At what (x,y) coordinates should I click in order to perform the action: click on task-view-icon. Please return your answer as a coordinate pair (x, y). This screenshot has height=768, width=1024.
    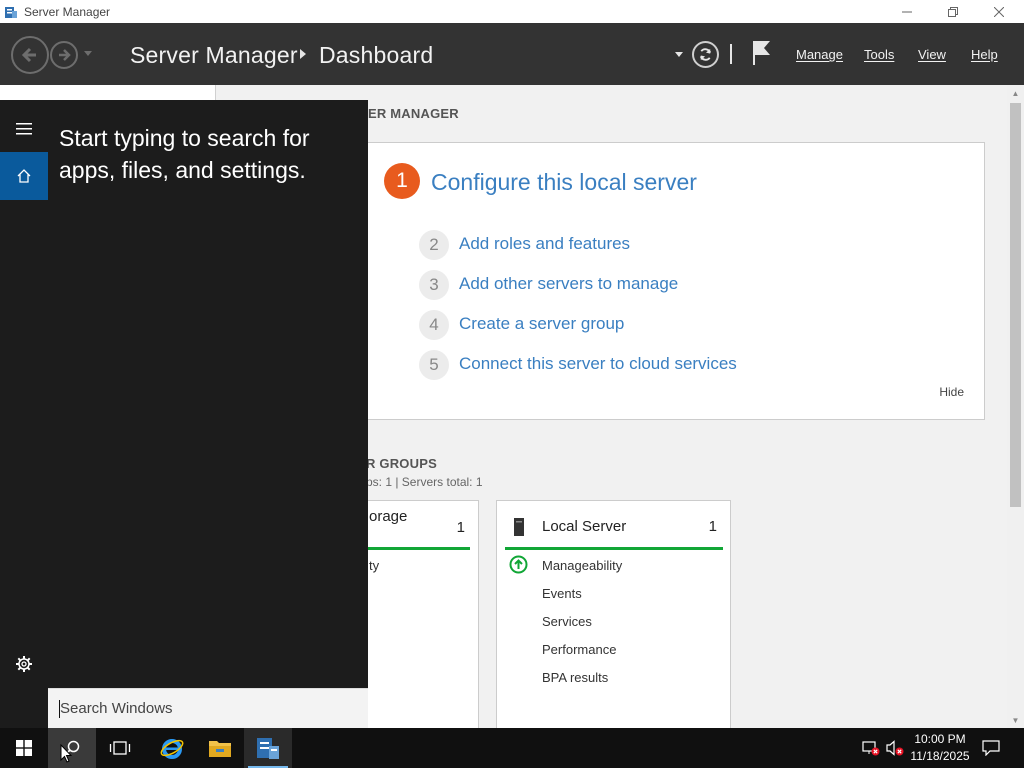
    Looking at the image, I should click on (120, 748).